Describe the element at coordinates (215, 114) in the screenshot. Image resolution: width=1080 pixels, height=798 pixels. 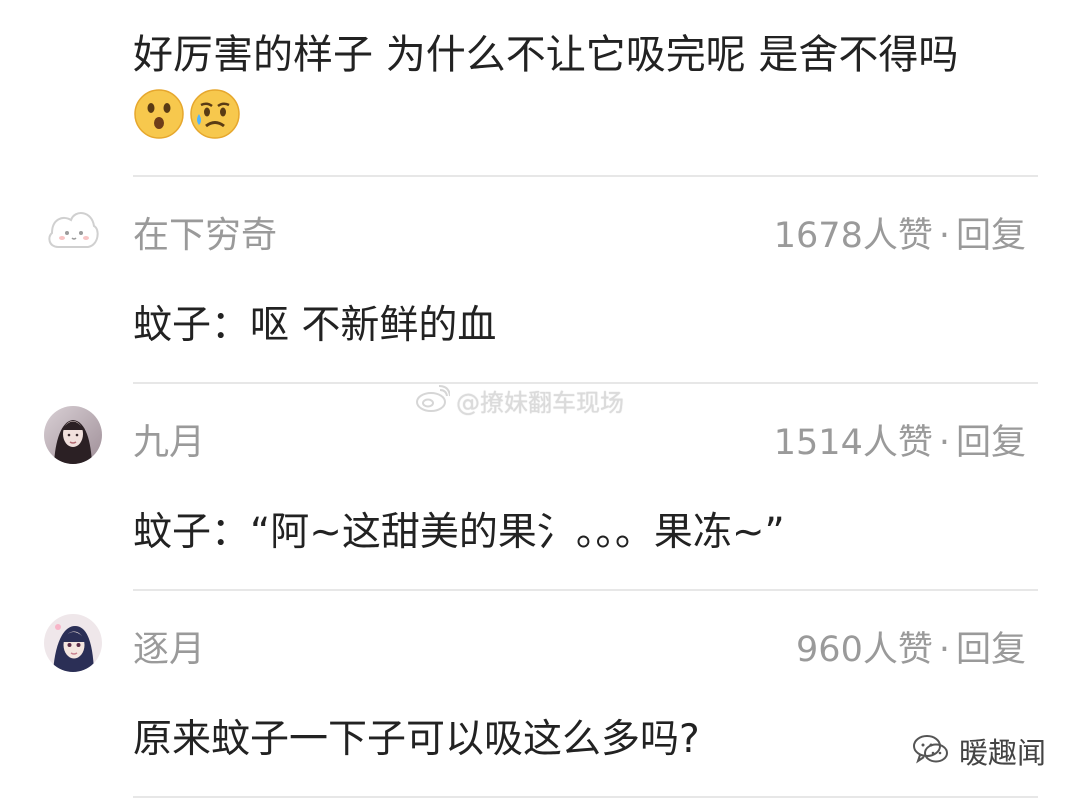
I see `sad-sweat-face-icon` at that location.